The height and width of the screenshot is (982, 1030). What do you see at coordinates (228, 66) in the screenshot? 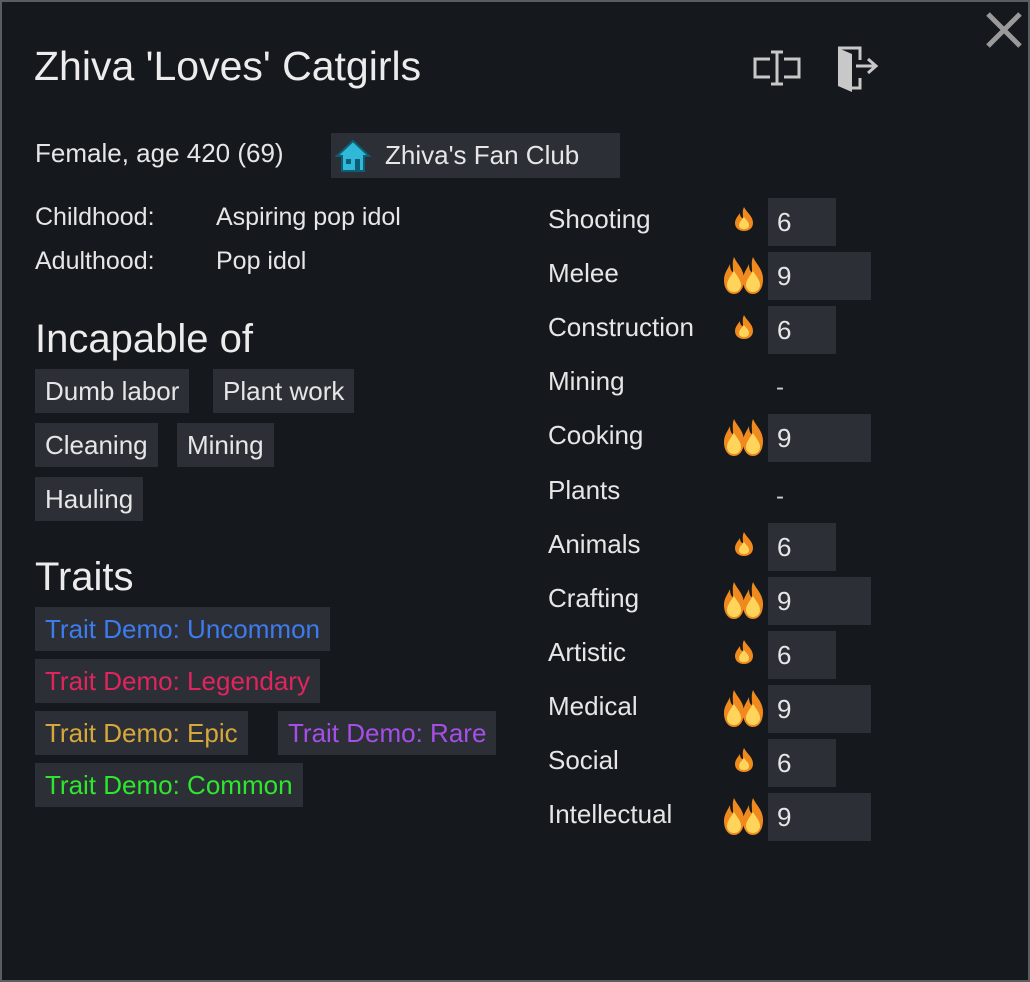
I see `pawn-name: Zhiva 'Loves' Catgirls` at bounding box center [228, 66].